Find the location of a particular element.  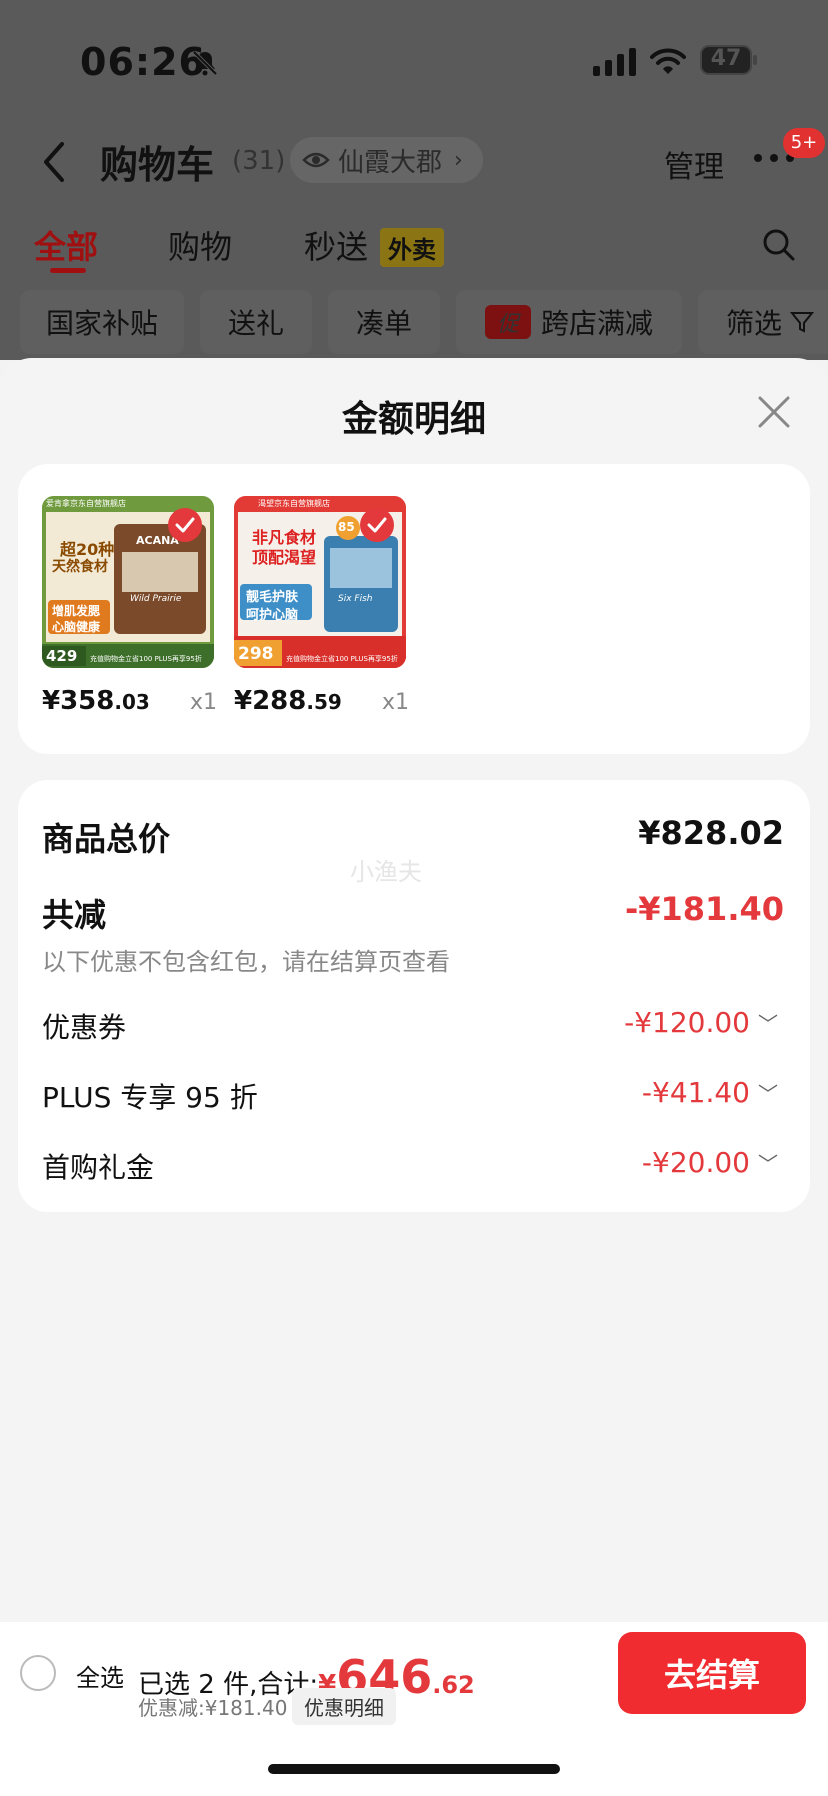

feature-line1: 增肌发腮 is located at coordinates (76, 611).